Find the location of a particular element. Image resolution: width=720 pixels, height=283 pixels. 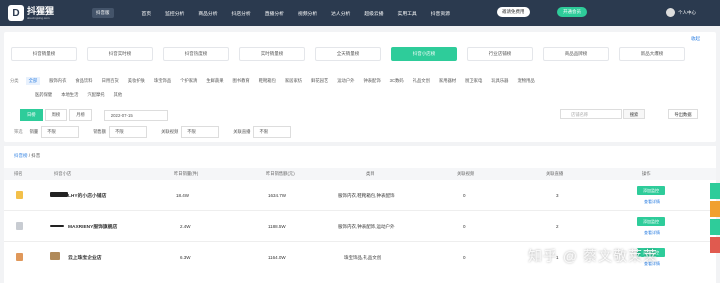

revenue-value: 1188.5W is located at coordinates (277, 226).